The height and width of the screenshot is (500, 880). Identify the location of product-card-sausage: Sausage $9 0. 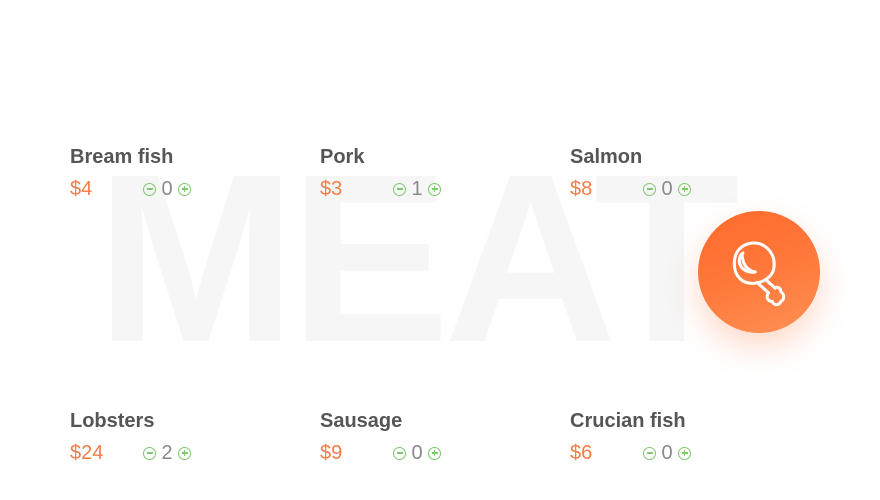
(420, 437).